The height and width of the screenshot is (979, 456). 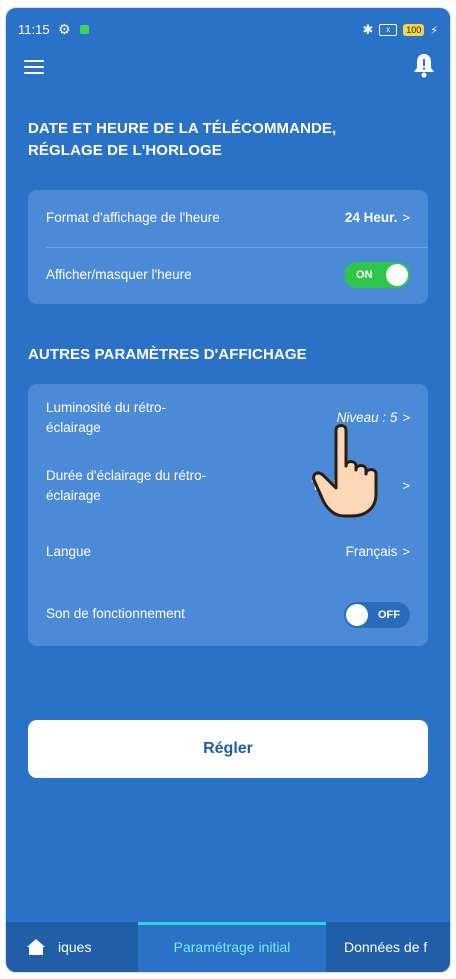 I want to click on section-title-line1: DATE ET HEURE DE LA TÉLÉCOMMANDE,, so click(x=182, y=128).